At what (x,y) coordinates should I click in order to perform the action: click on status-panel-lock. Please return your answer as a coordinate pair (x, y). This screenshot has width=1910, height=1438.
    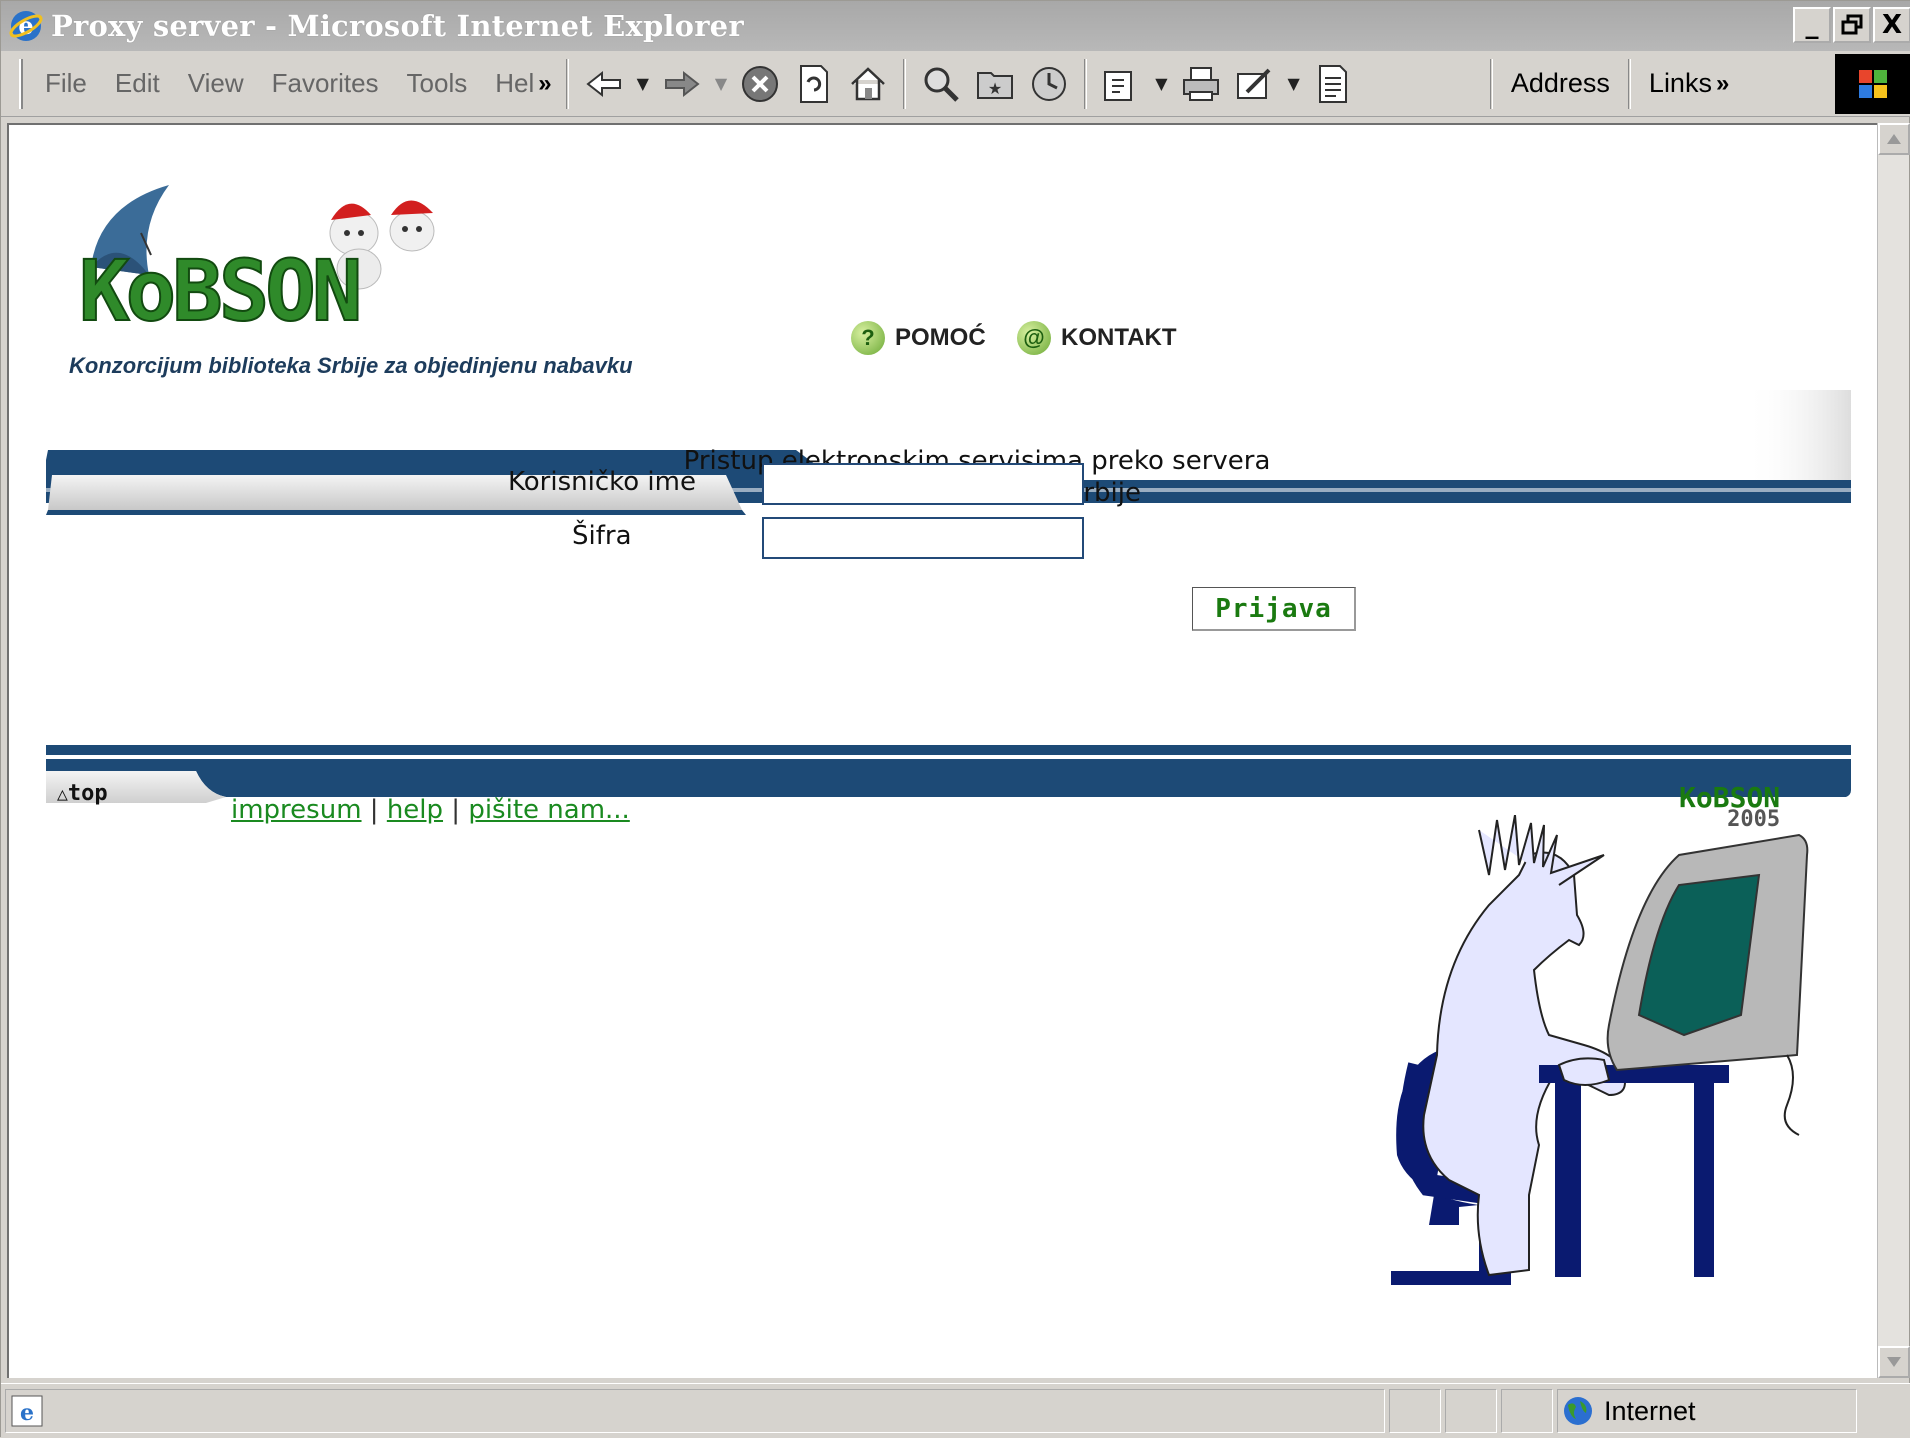
    Looking at the image, I should click on (1471, 1411).